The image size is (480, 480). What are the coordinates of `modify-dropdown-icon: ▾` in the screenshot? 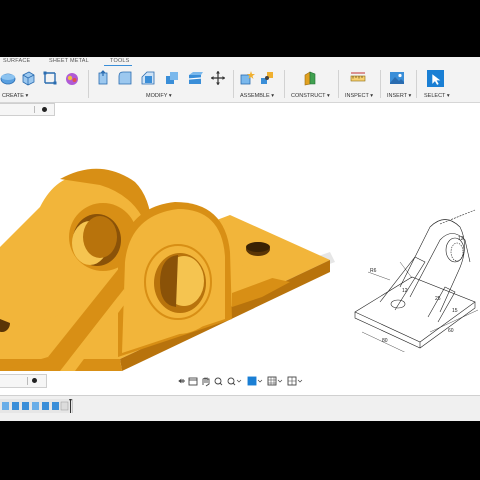 It's located at (170, 96).